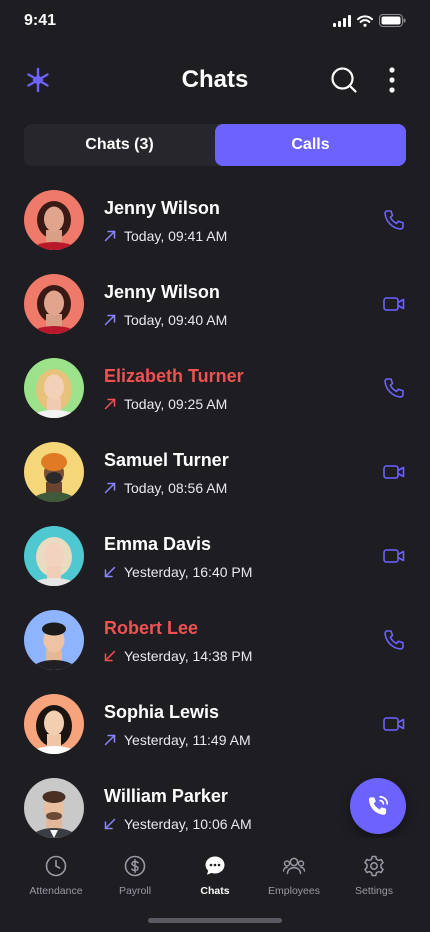 This screenshot has width=430, height=932. Describe the element at coordinates (392, 80) in the screenshot. I see `more-vertical-icon` at that location.